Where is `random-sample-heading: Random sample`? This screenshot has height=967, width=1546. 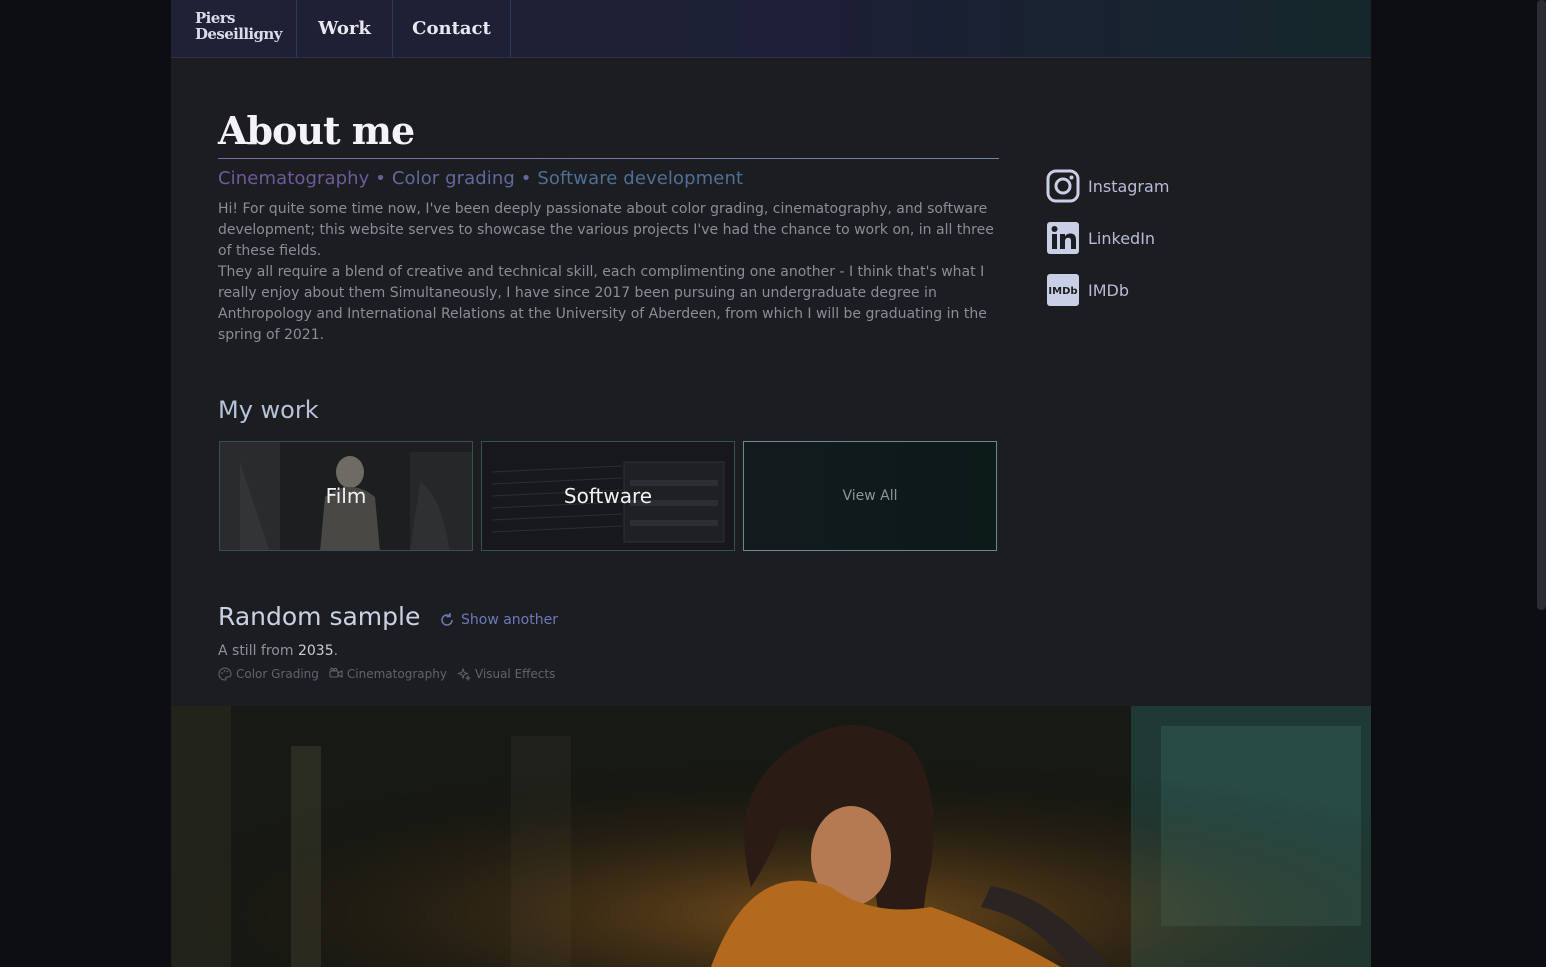 random-sample-heading: Random sample is located at coordinates (319, 616).